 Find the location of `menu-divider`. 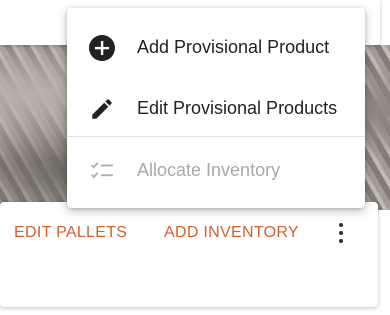

menu-divider is located at coordinates (216, 136).